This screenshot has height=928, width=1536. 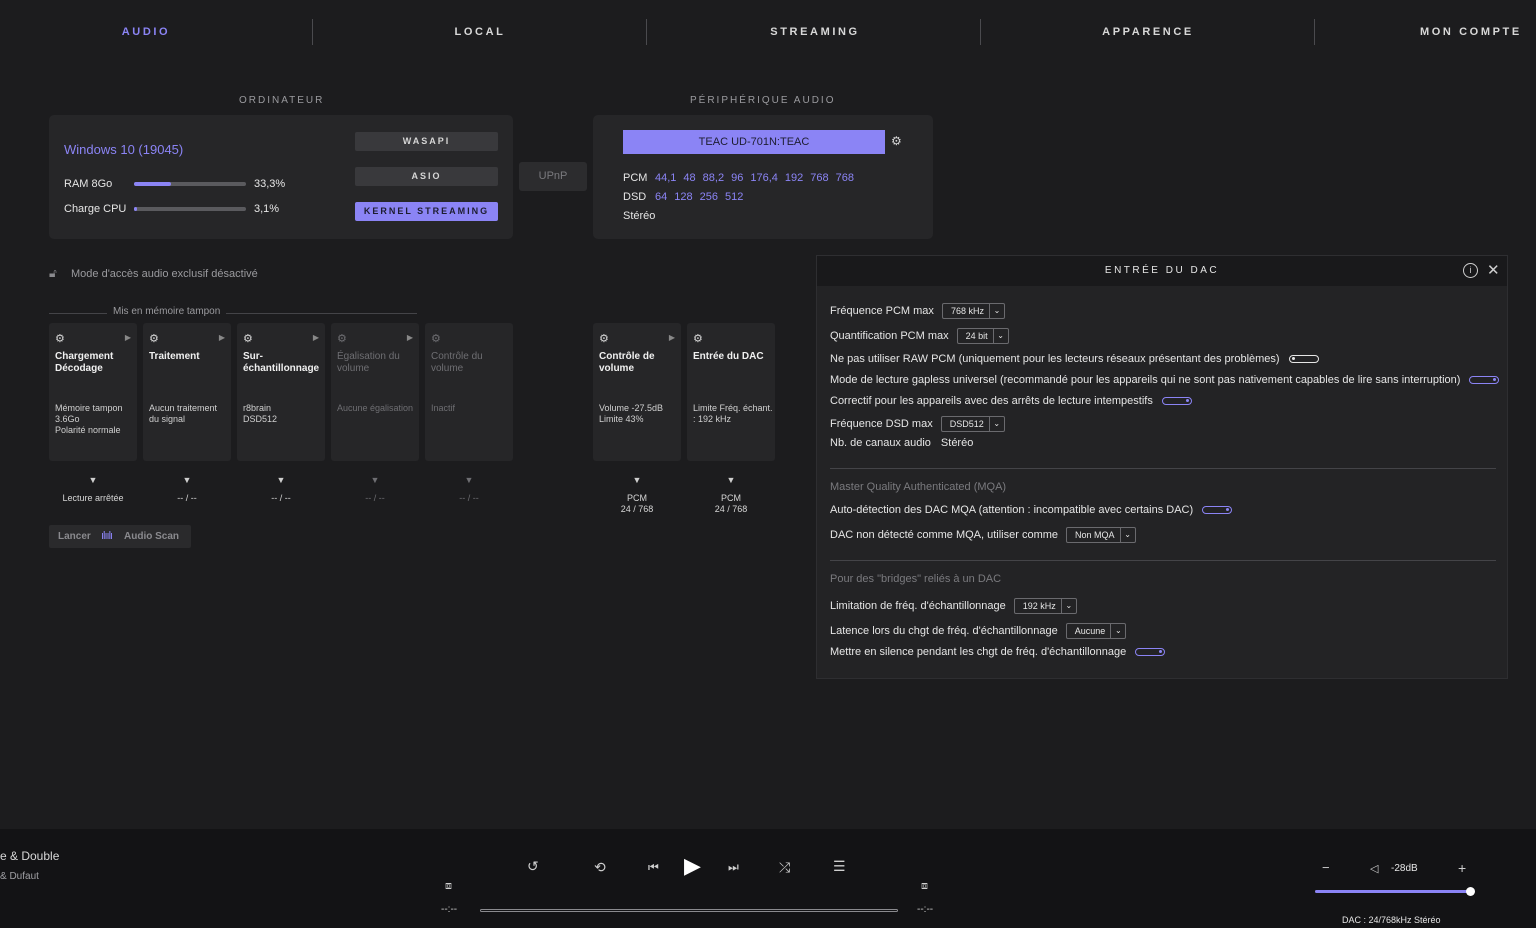 I want to click on fix-toggle, so click(x=1176, y=401).